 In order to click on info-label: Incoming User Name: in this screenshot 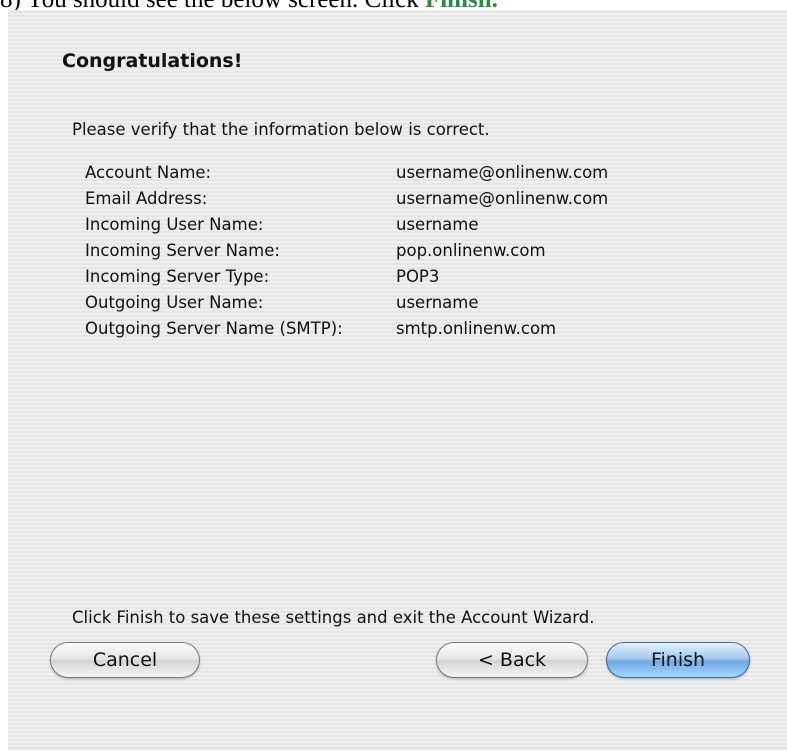, I will do `click(174, 224)`.